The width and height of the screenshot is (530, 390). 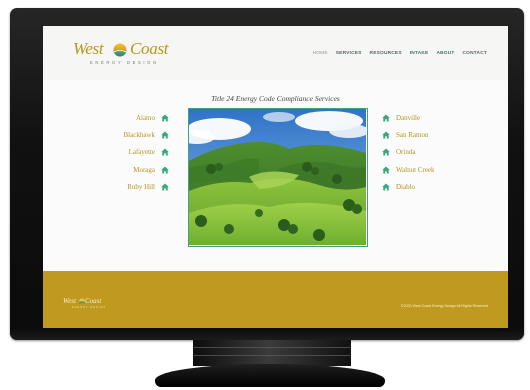 What do you see at coordinates (93, 301) in the screenshot?
I see `footer-logo-word-coast: Coast` at bounding box center [93, 301].